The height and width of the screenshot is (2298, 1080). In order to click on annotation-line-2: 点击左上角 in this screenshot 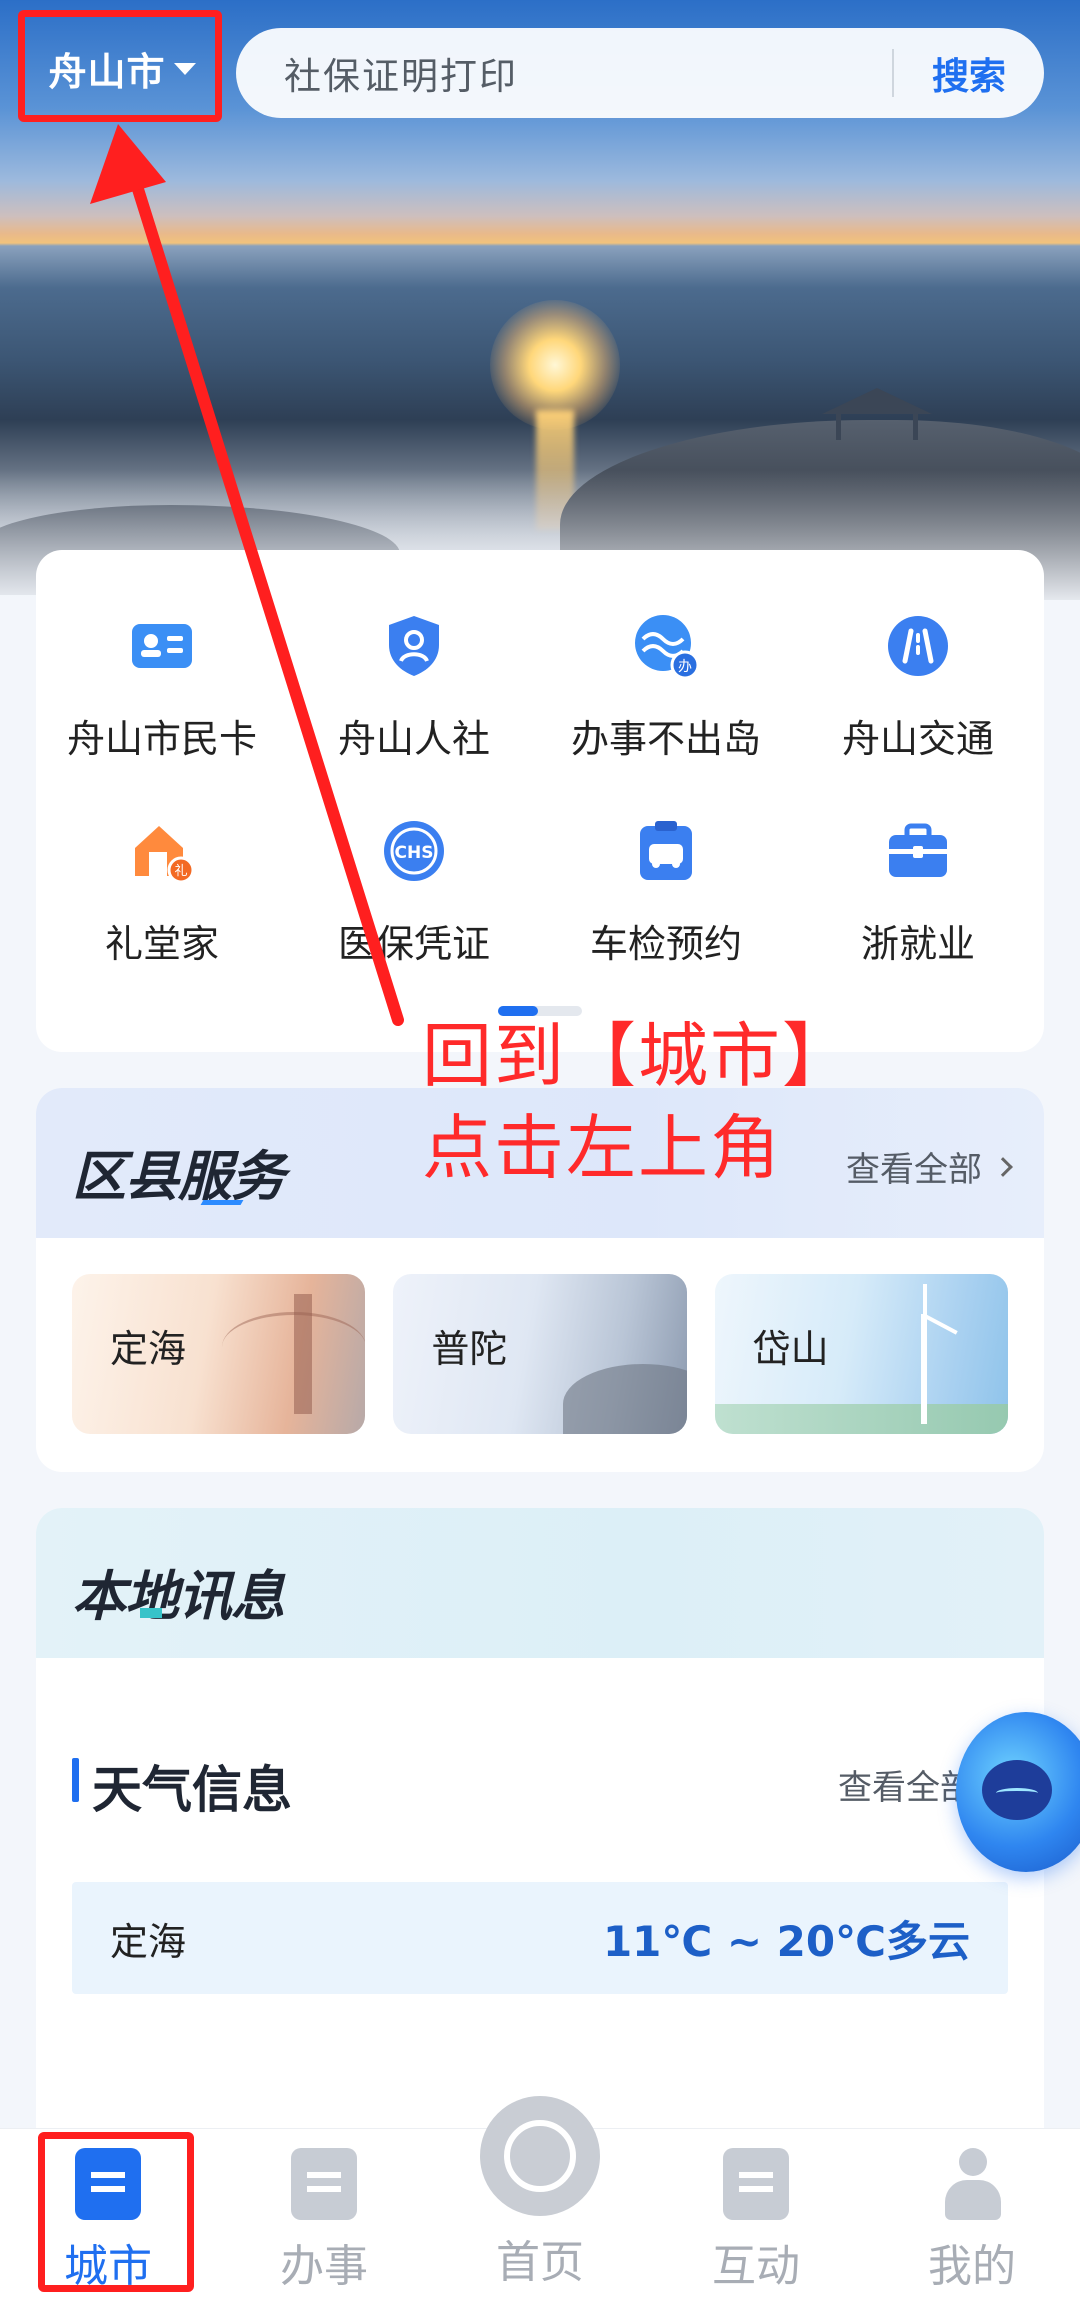, I will do `click(602, 1148)`.